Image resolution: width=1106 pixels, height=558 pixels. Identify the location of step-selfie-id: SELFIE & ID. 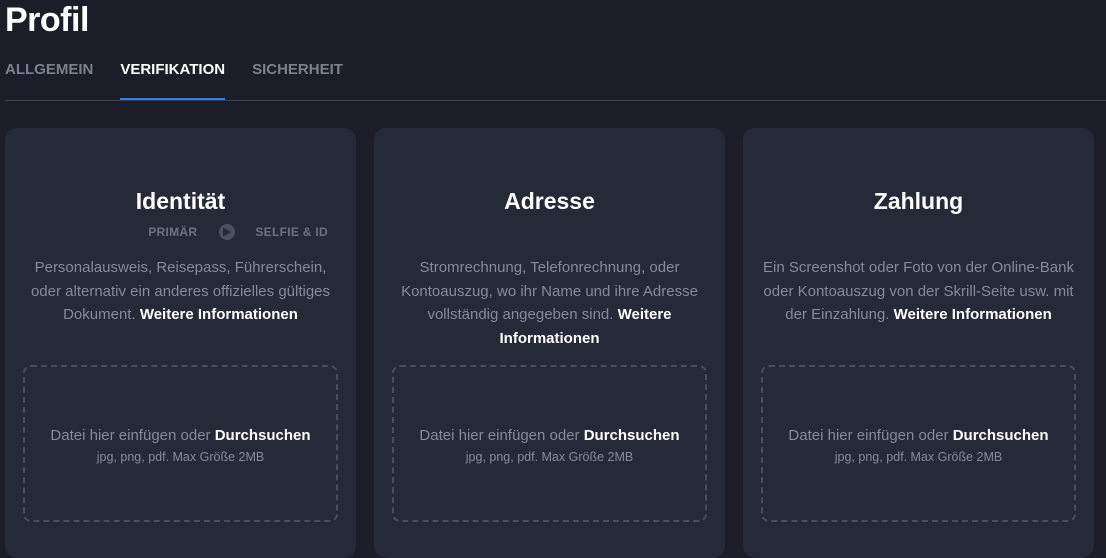
(291, 232).